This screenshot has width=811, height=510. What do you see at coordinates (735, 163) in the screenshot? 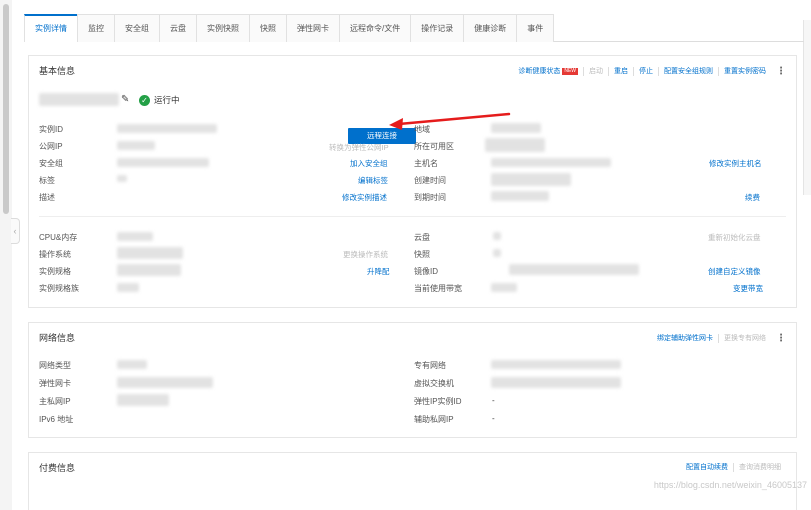
I see `edit-hostname-link: 修改实例主机名` at bounding box center [735, 163].